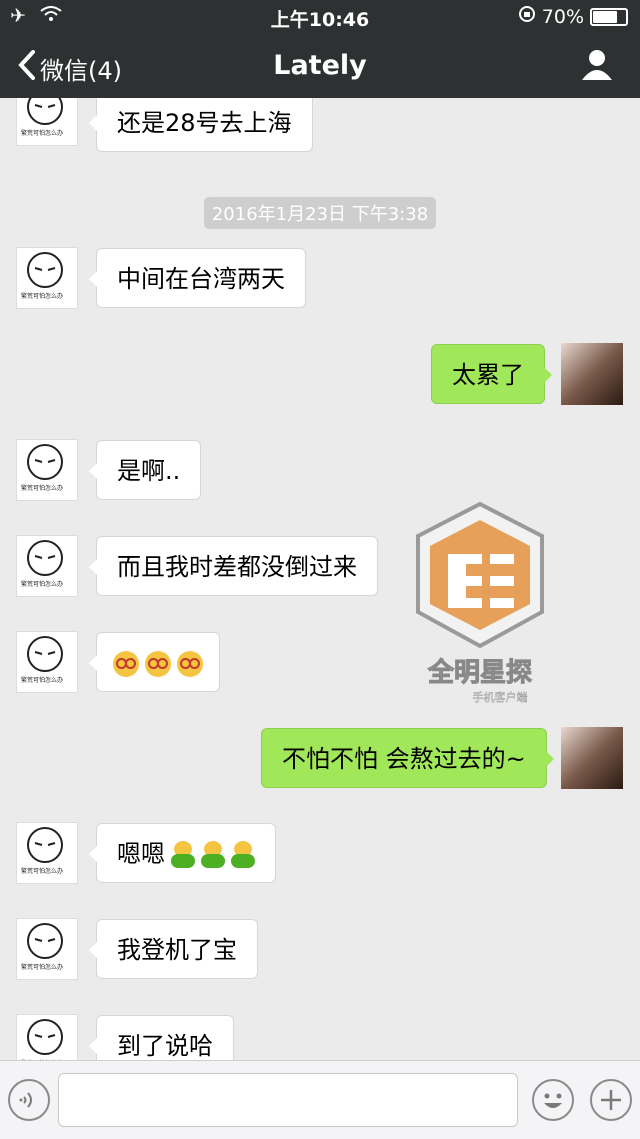  I want to click on message-bubble: 而且我时差都没倒过来, so click(233, 566).